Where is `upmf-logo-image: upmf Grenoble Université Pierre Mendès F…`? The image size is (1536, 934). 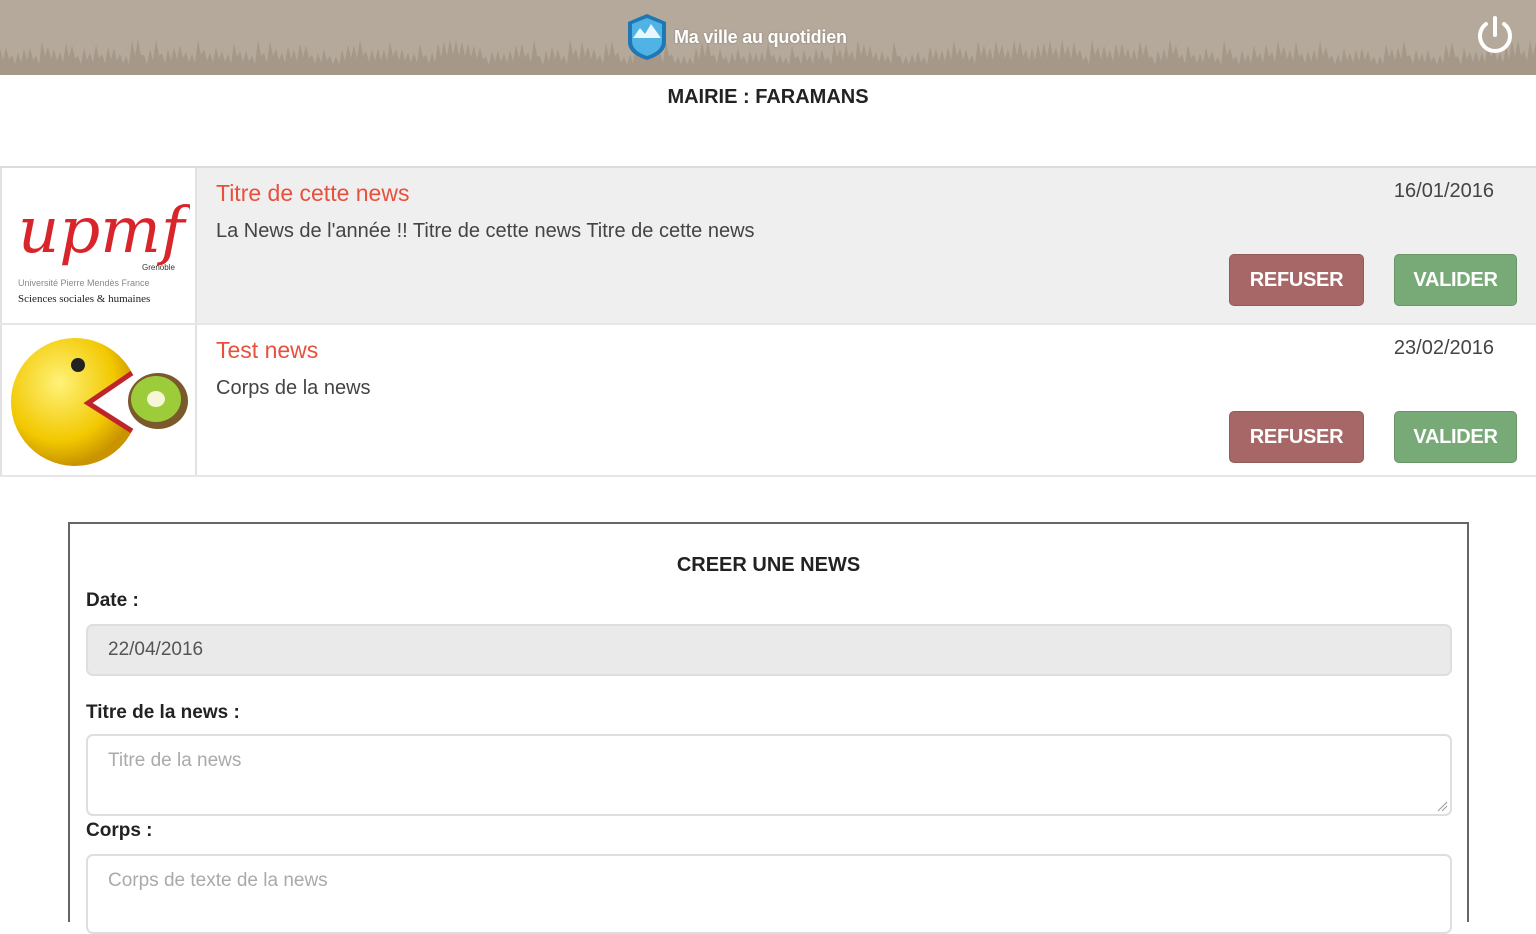 upmf-logo-image: upmf Grenoble Université Pierre Mendès F… is located at coordinates (100, 244).